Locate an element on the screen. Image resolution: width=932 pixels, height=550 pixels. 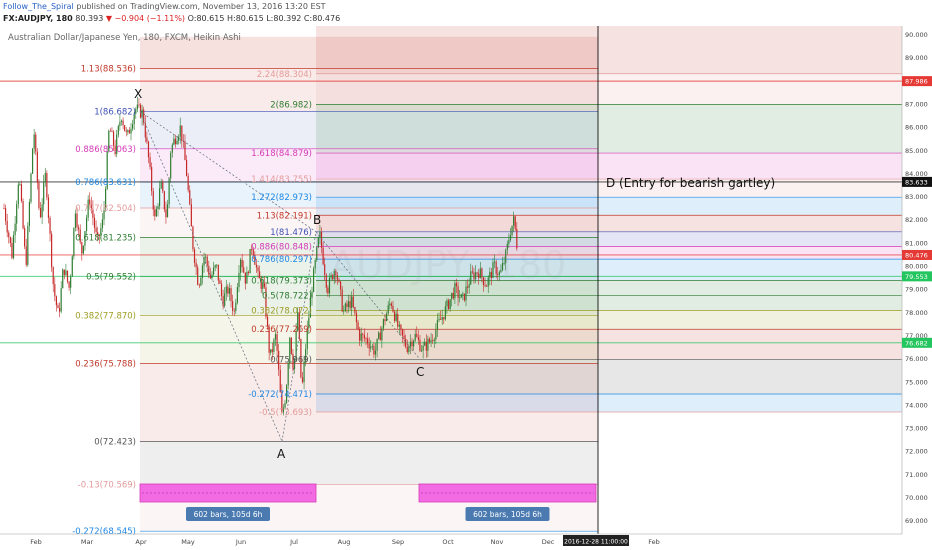
price-tick: 71.000 is located at coordinates (916, 475).